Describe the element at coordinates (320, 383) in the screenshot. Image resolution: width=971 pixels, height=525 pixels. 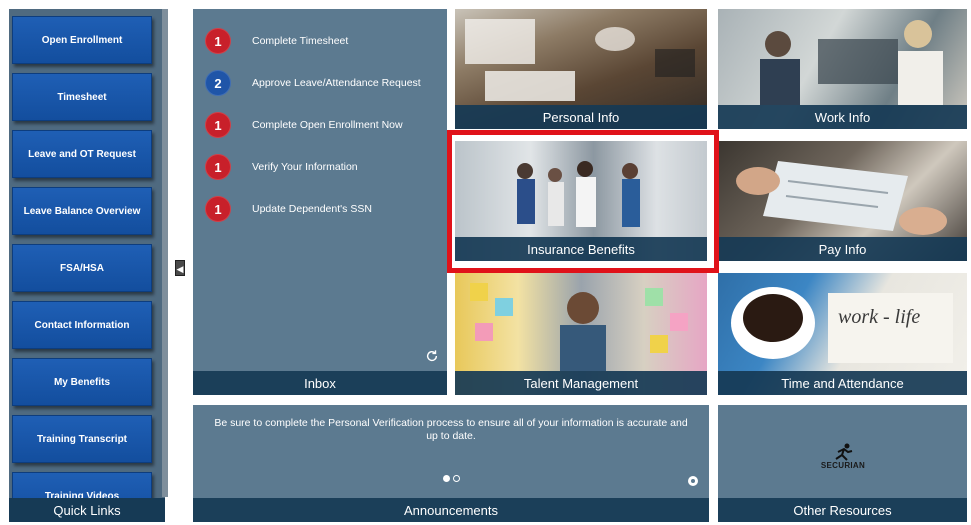
I see `inbox-label: Inbox` at that location.